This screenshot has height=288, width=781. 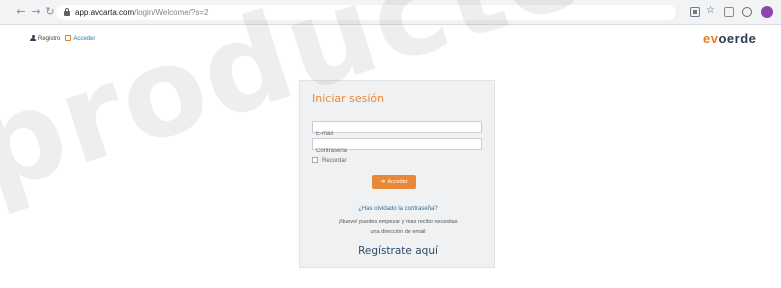 I want to click on register-header-link: Registro, so click(x=49, y=39).